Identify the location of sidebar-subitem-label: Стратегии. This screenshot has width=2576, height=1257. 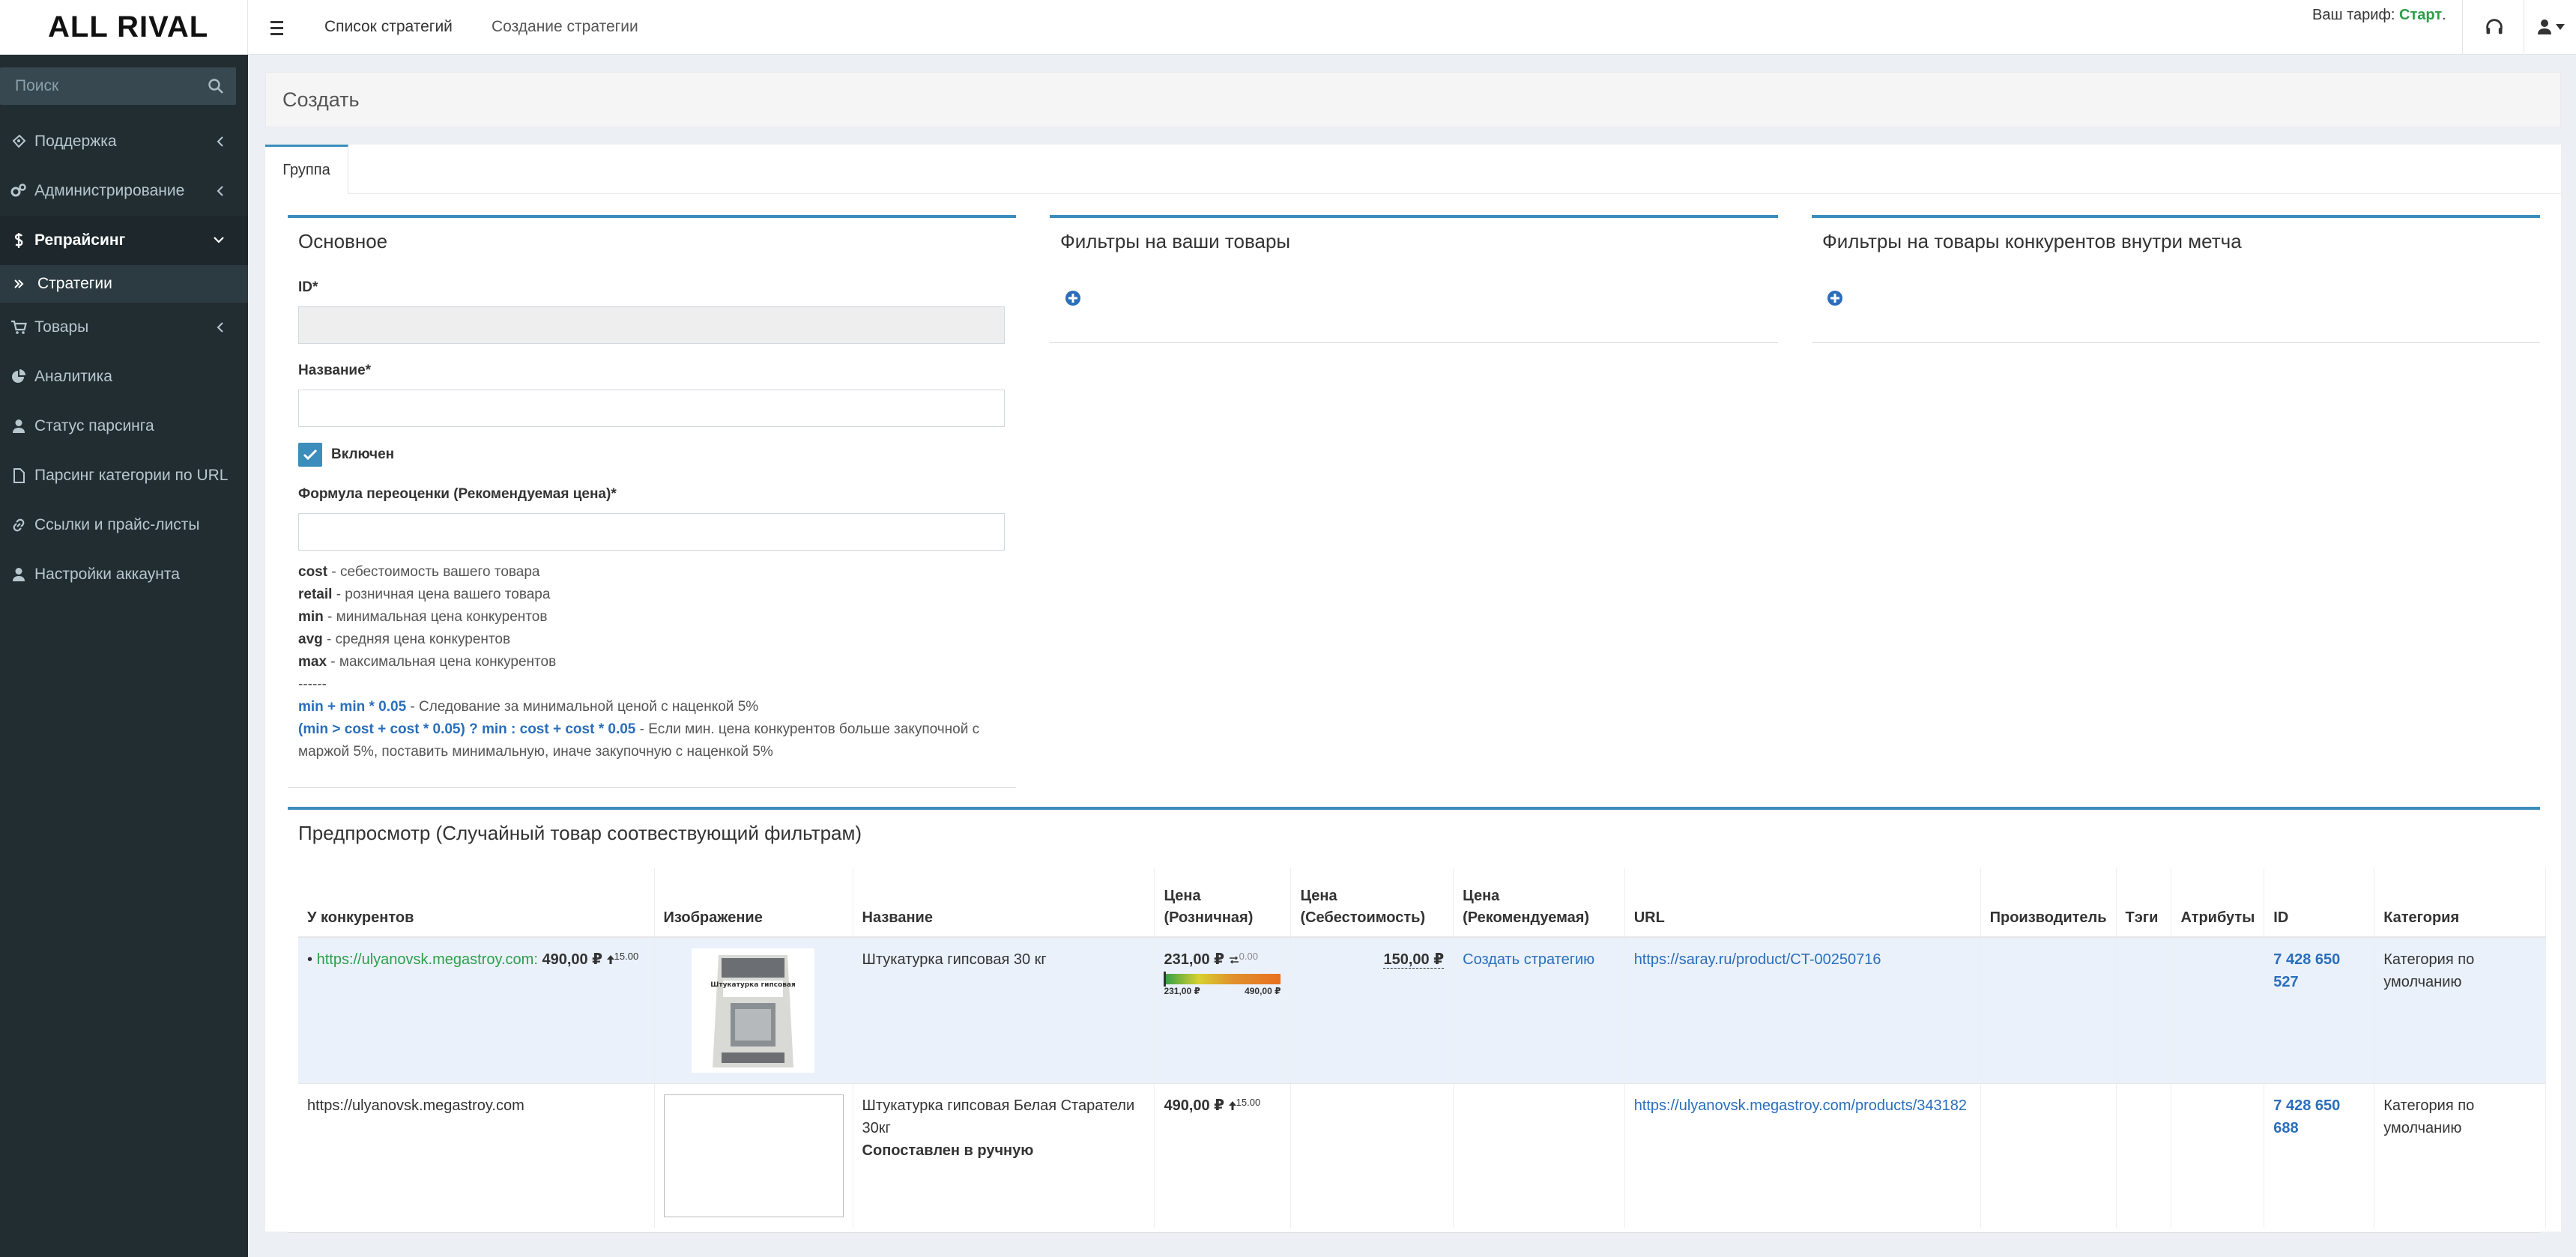
(74, 283).